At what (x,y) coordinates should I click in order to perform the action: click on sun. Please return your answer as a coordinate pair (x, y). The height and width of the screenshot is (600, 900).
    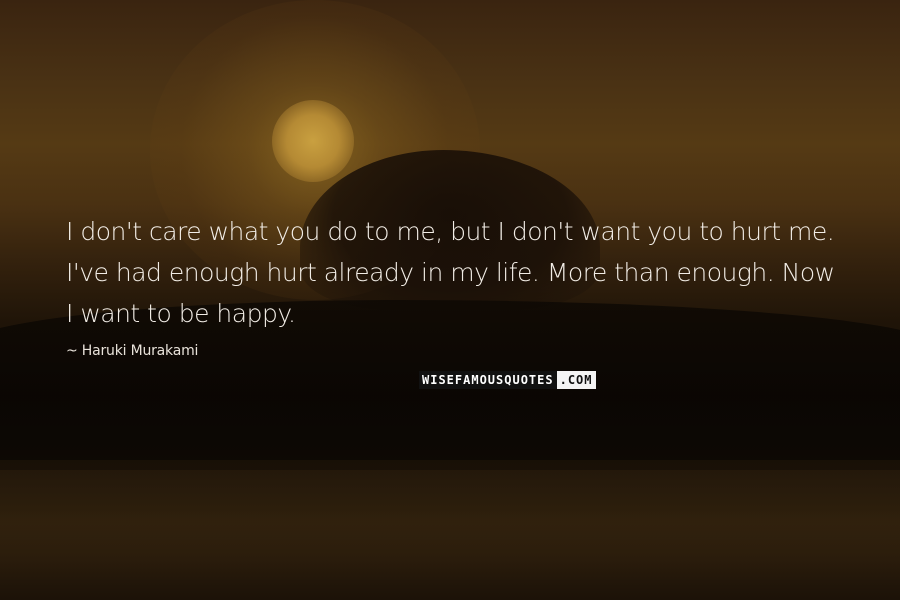
    Looking at the image, I should click on (313, 141).